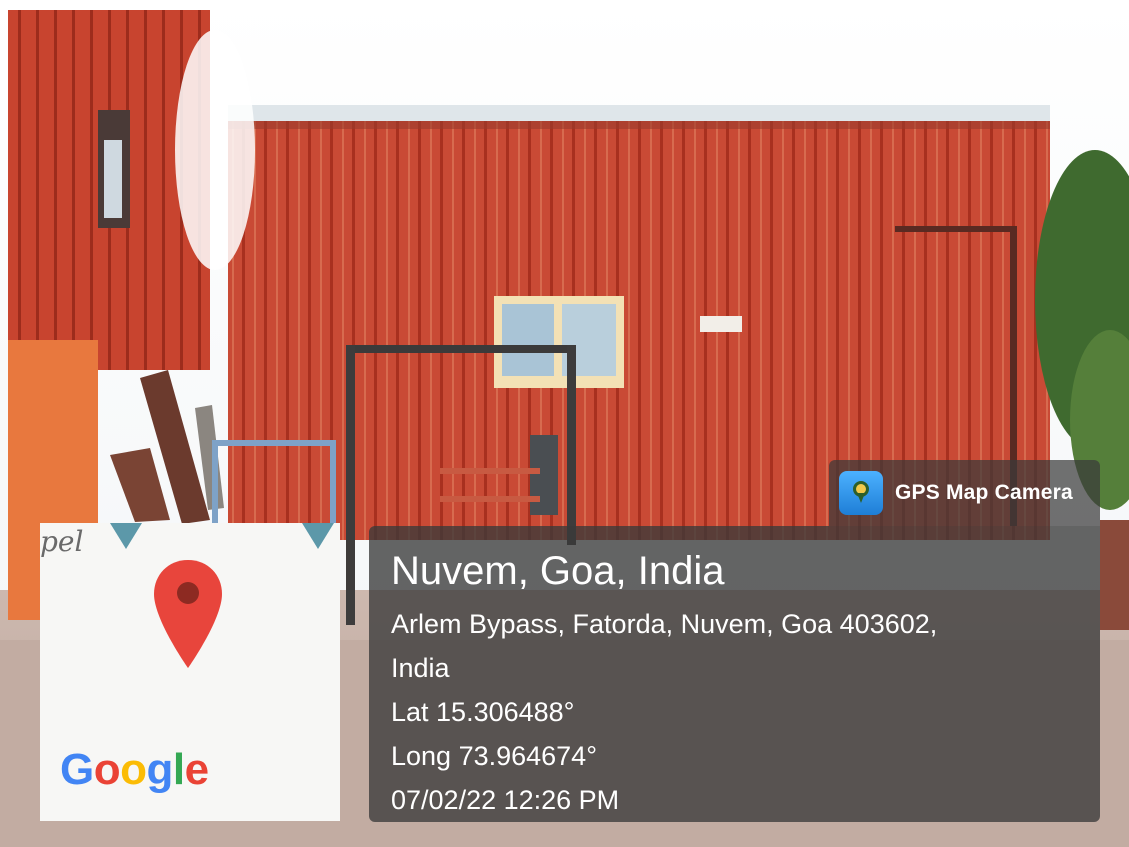 The image size is (1129, 847). What do you see at coordinates (984, 492) in the screenshot?
I see `app-name: GPS Map Camera` at bounding box center [984, 492].